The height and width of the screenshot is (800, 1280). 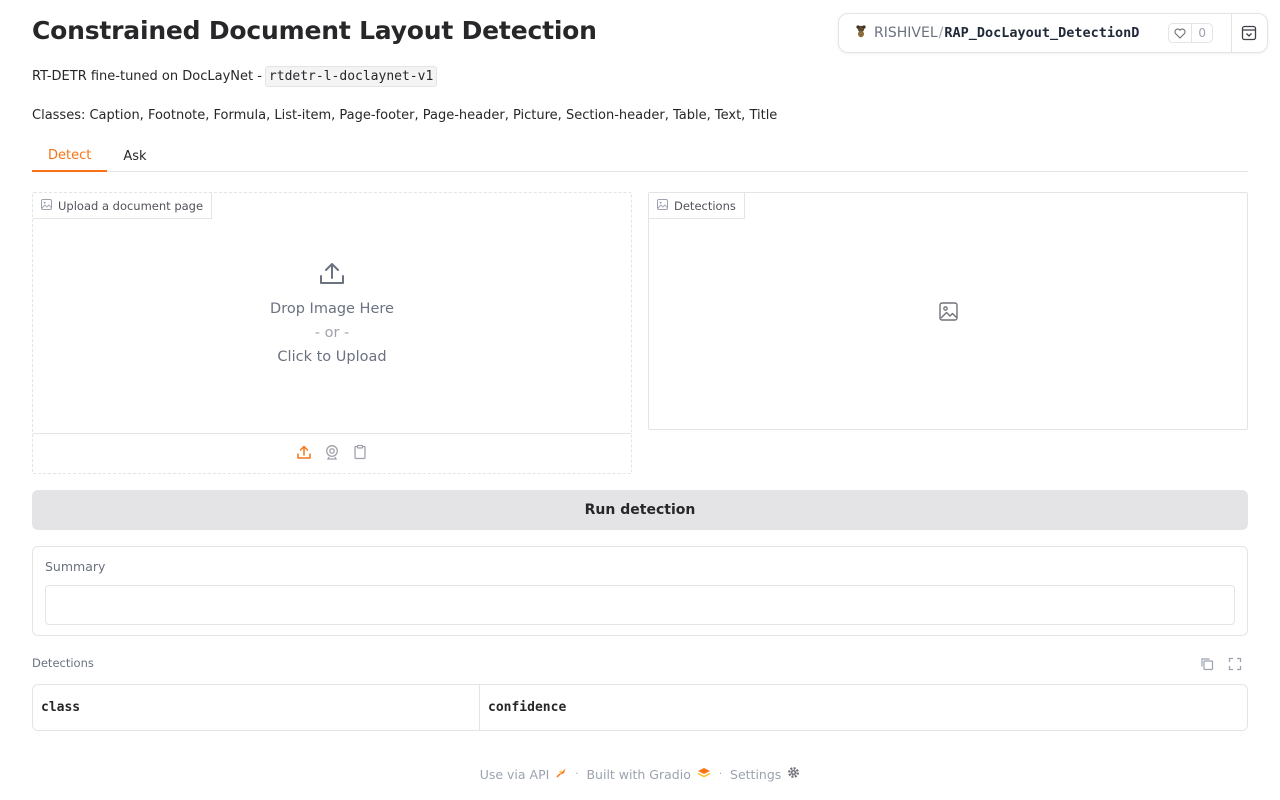 What do you see at coordinates (704, 774) in the screenshot?
I see `gradio-logo-icon` at bounding box center [704, 774].